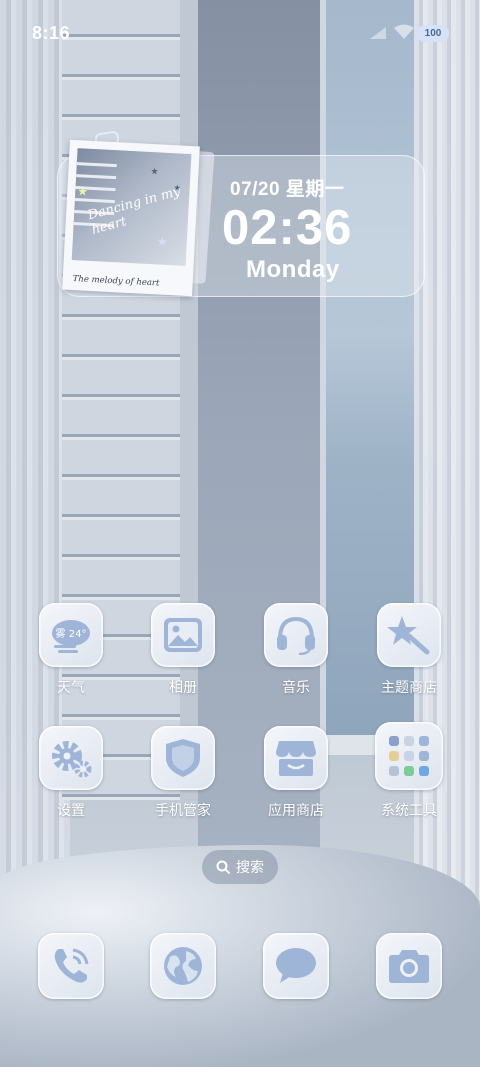  What do you see at coordinates (296, 758) in the screenshot?
I see `store-icon` at bounding box center [296, 758].